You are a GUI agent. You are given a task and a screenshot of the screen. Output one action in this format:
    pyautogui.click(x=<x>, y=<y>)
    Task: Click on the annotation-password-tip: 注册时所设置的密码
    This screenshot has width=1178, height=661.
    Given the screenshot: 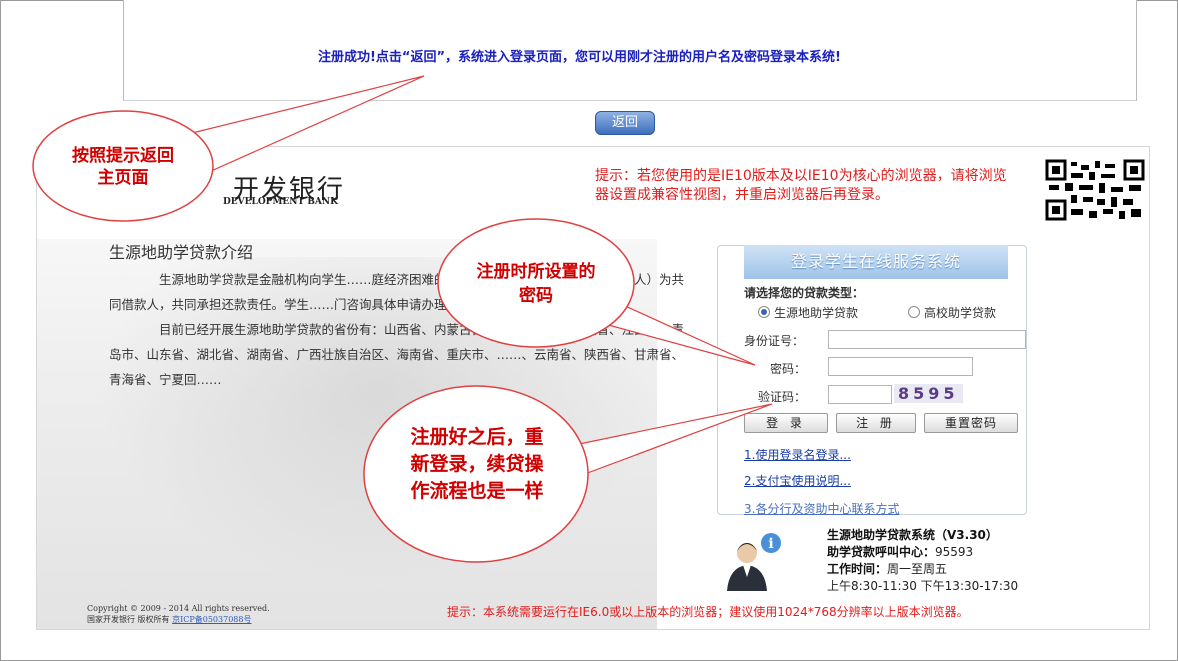 What is the action you would take?
    pyautogui.click(x=536, y=284)
    